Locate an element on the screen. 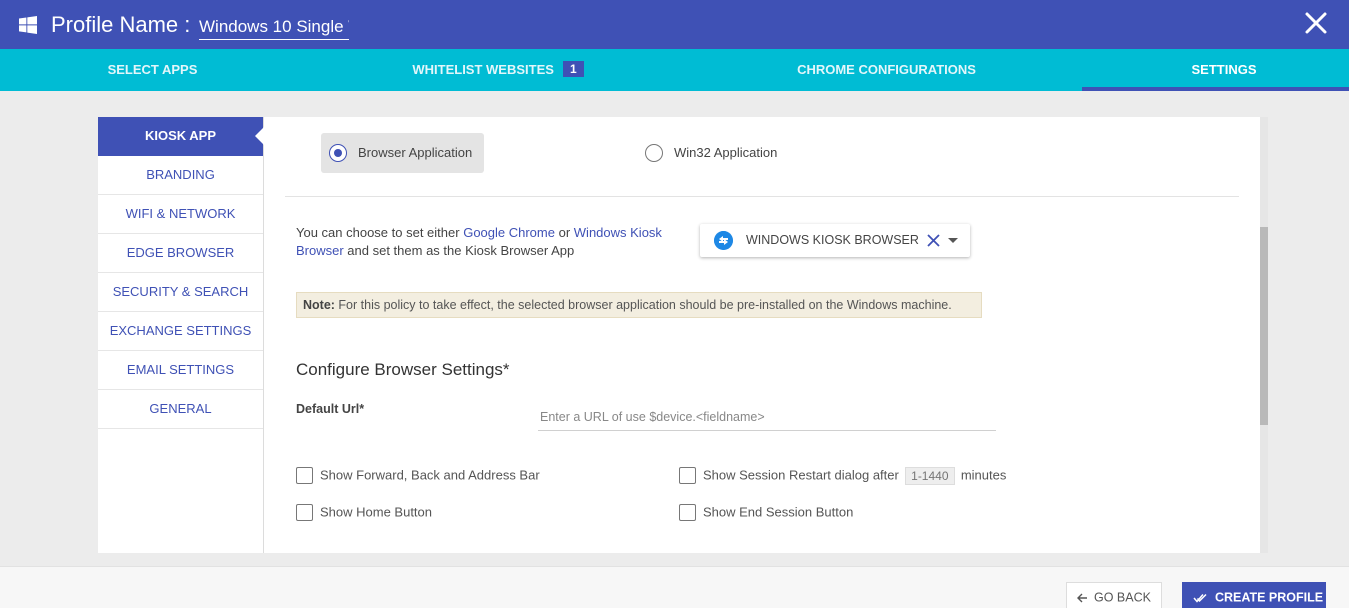 The image size is (1349, 608). content-scrollbar is located at coordinates (1264, 335).